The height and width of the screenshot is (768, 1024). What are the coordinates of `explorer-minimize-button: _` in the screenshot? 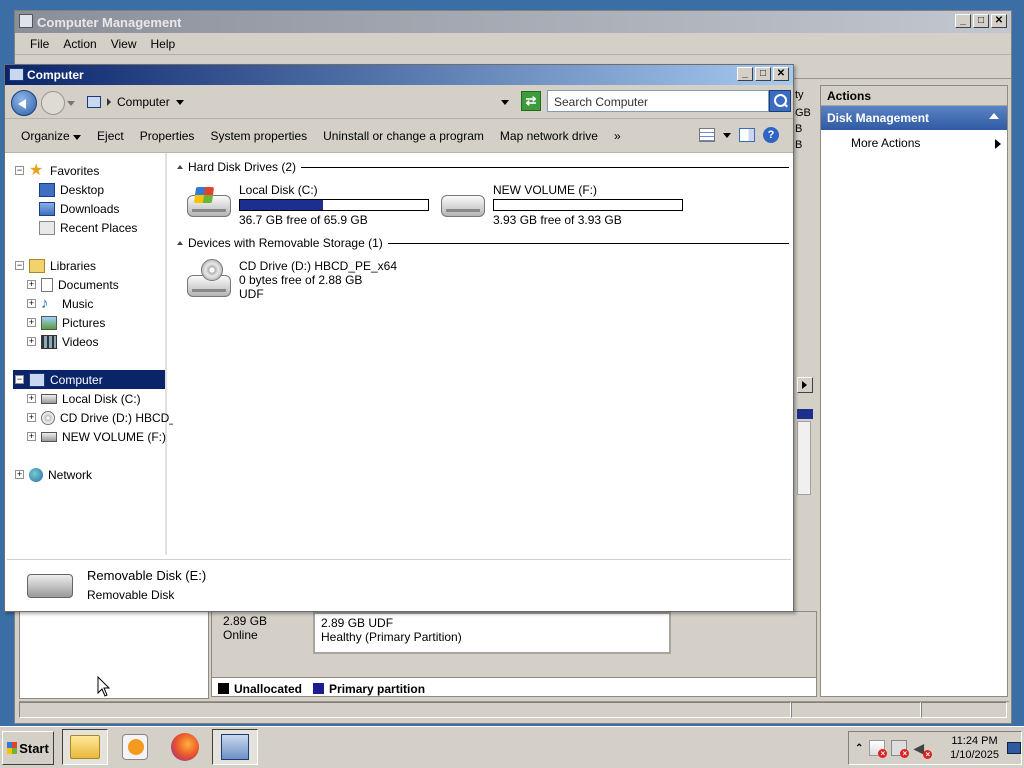 It's located at (745, 74).